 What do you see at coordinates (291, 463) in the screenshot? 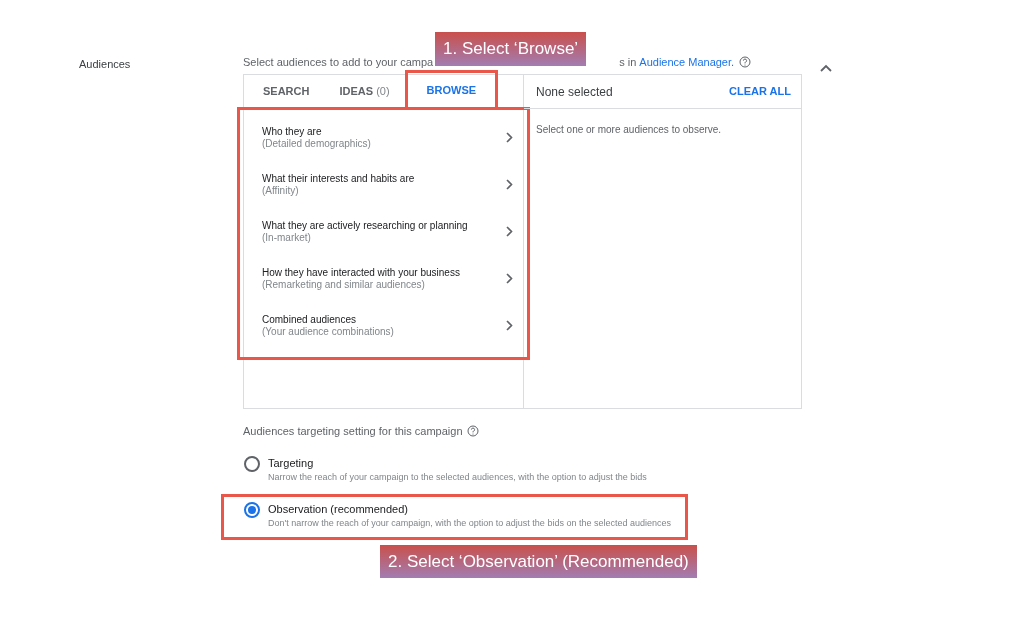
I see `option-label: Targeting` at bounding box center [291, 463].